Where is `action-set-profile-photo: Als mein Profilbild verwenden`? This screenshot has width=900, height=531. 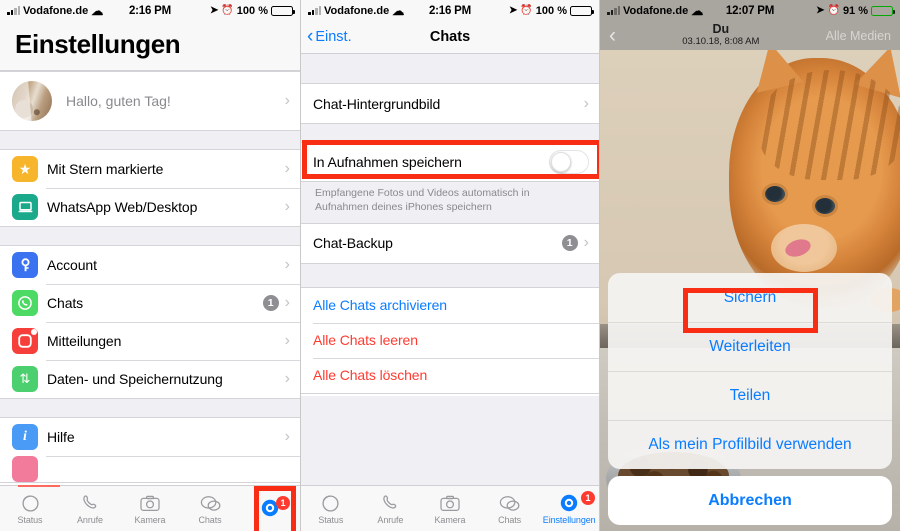
action-set-profile-photo: Als mein Profilbild verwenden is located at coordinates (750, 444).